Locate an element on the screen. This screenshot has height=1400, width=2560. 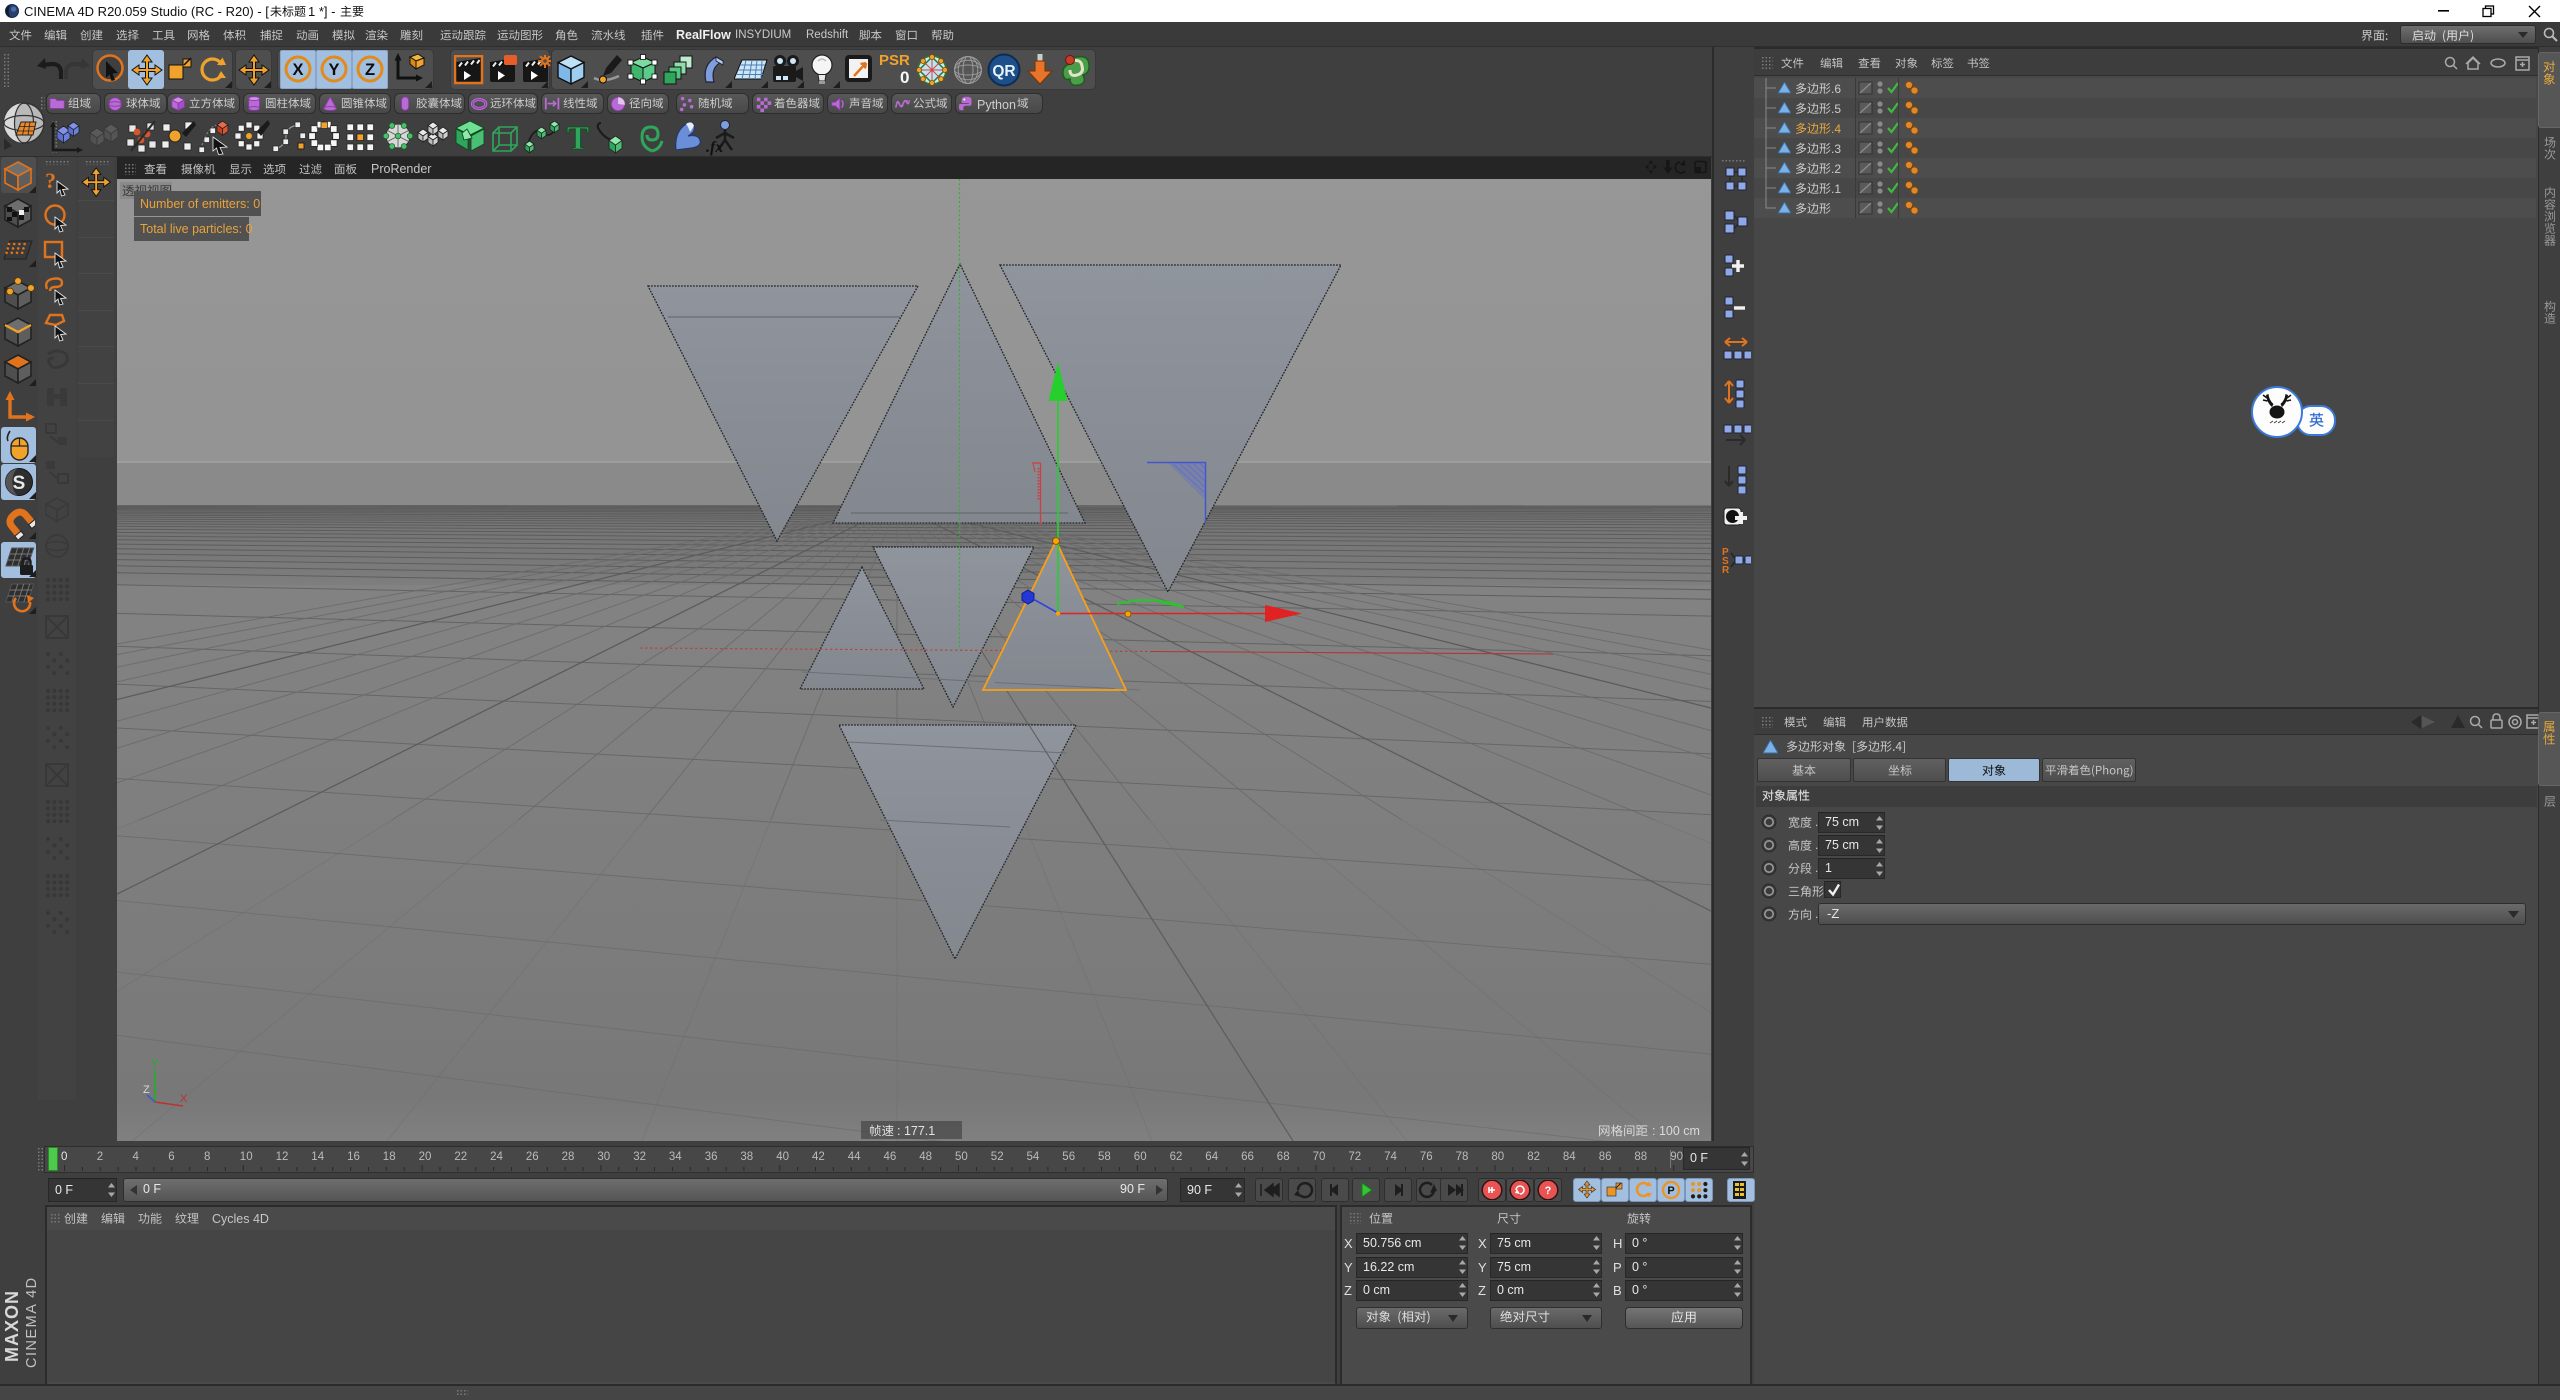
svg-text: 84 is located at coordinates (1569, 1157).